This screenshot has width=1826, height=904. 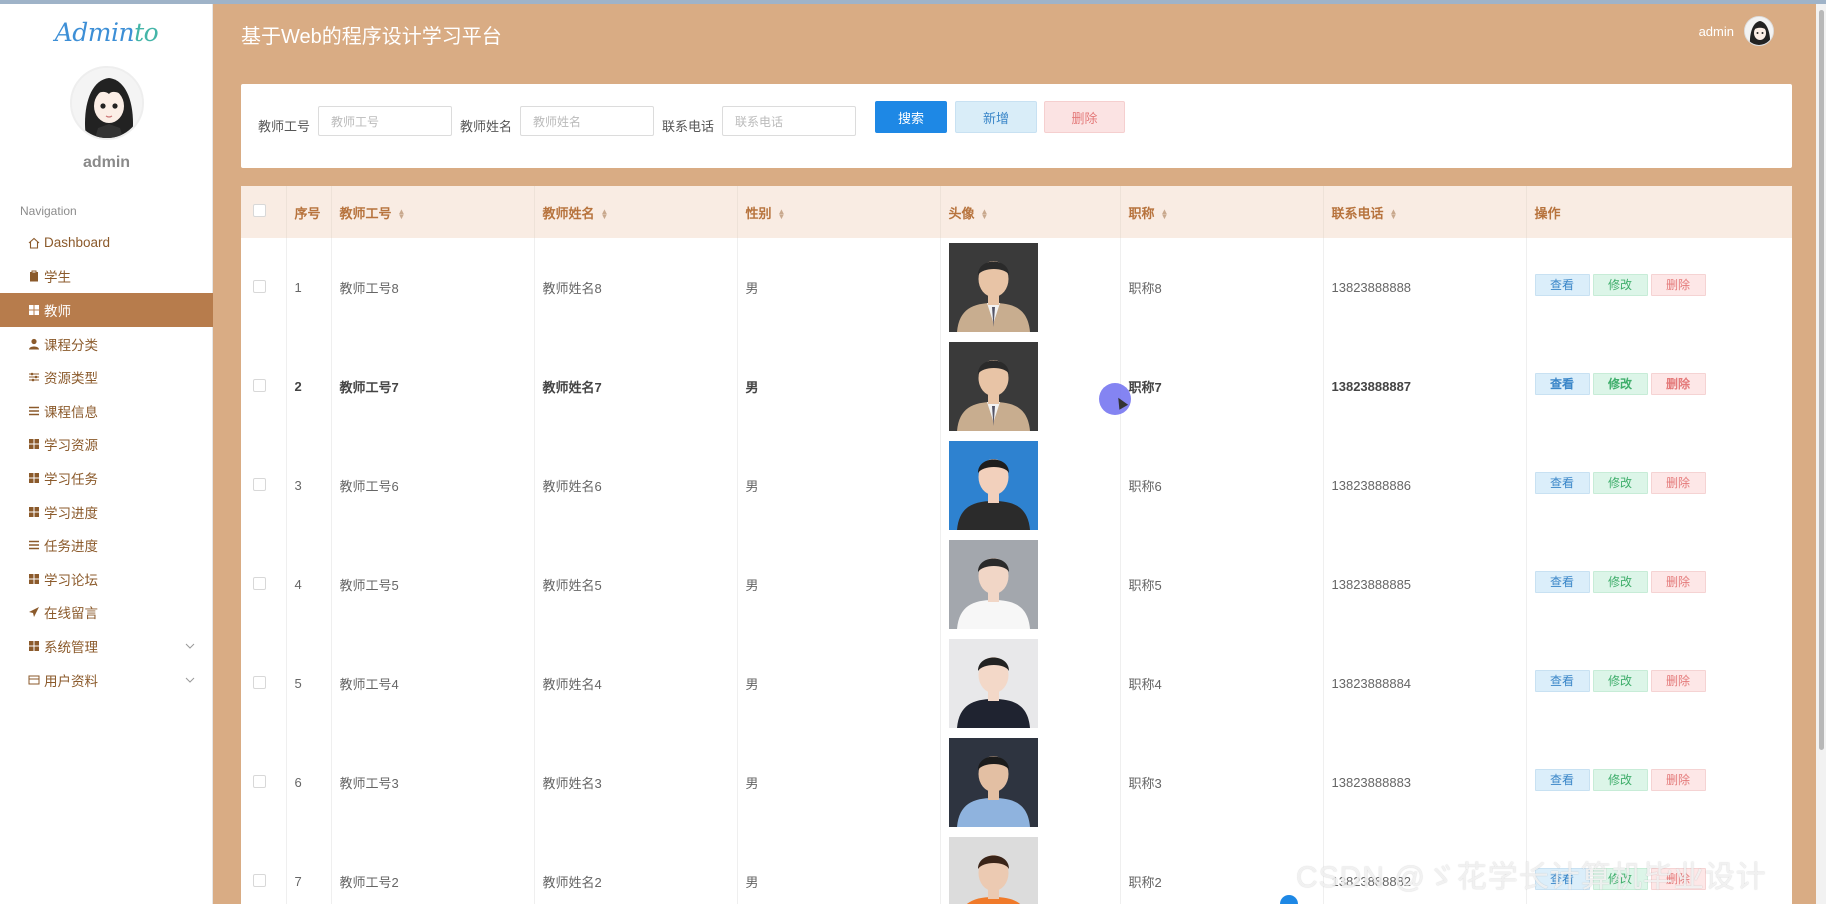 What do you see at coordinates (71, 580) in the screenshot?
I see `sidebar-item-label: 学习论坛` at bounding box center [71, 580].